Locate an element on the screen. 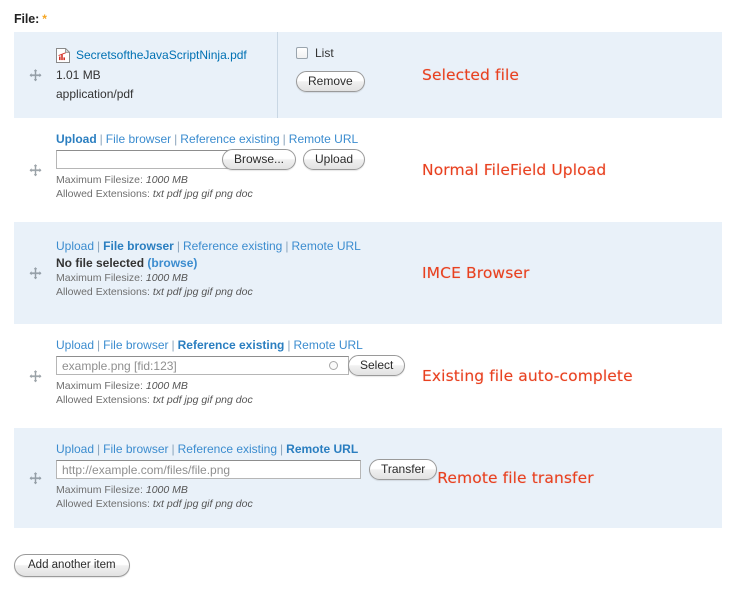 This screenshot has height=590, width=742. file-name-row: SecretsoftheJavaScriptNinja.pdf is located at coordinates (163, 55).